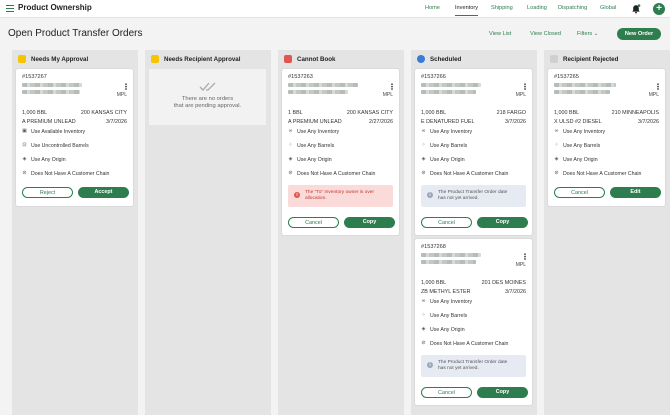 The height and width of the screenshot is (415, 670). I want to click on nav-shipping: Shipping, so click(502, 8).